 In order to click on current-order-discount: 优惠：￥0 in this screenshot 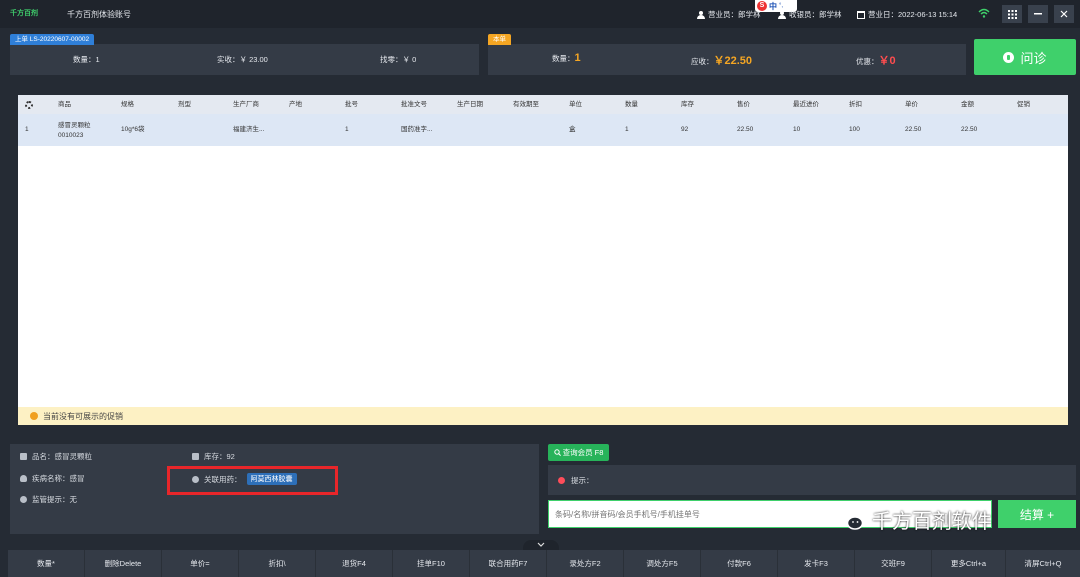, I will do `click(876, 61)`.